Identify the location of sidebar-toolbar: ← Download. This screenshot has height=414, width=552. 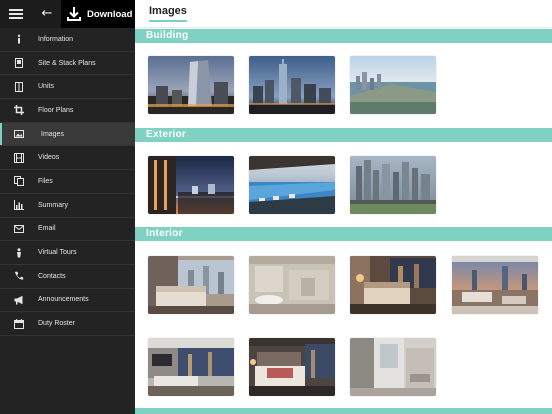
(67, 14).